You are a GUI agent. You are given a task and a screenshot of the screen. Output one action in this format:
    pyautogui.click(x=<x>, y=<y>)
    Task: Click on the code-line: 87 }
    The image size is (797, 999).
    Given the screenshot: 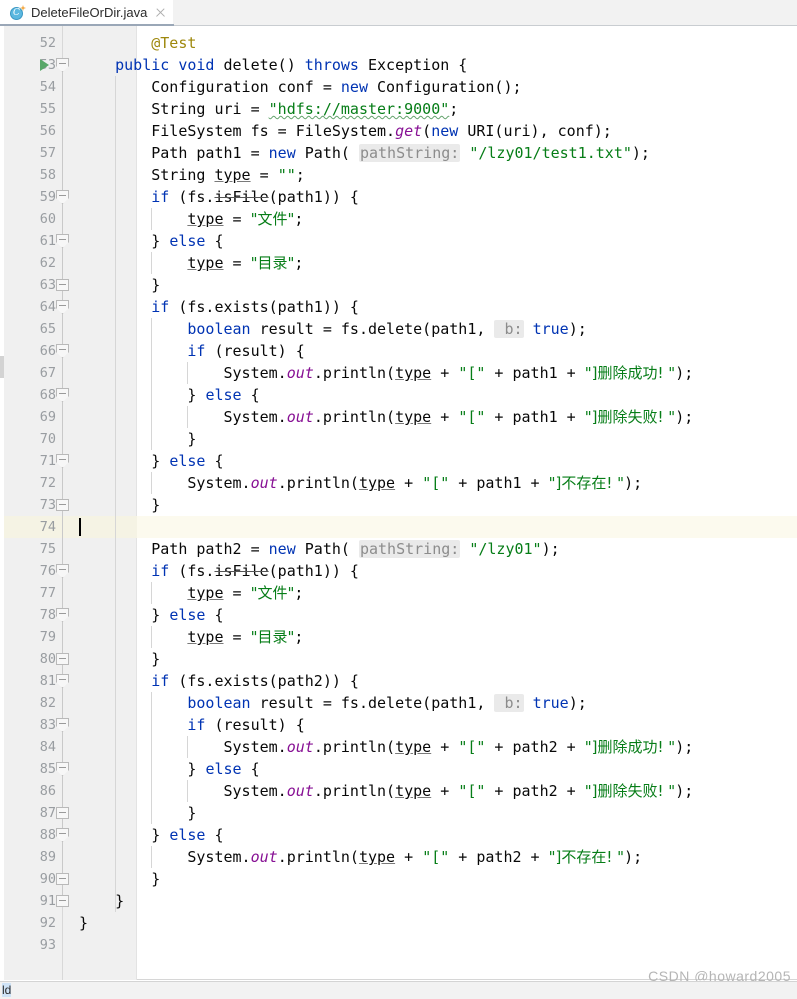 What is the action you would take?
    pyautogui.click(x=398, y=813)
    